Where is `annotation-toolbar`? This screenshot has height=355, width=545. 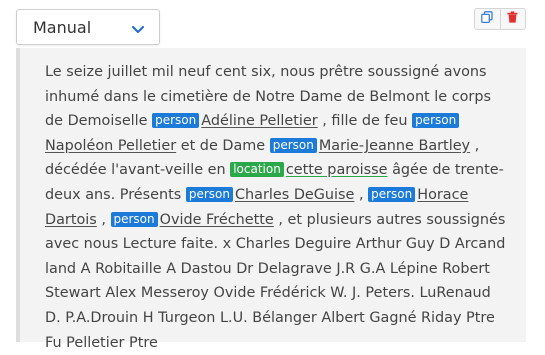 annotation-toolbar is located at coordinates (500, 19).